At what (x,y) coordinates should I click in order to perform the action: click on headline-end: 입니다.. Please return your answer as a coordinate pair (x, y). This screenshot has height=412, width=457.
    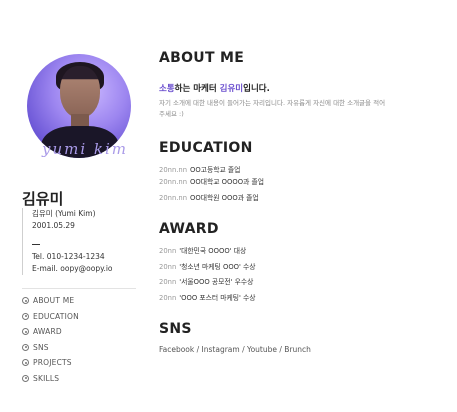
    Looking at the image, I should click on (256, 89).